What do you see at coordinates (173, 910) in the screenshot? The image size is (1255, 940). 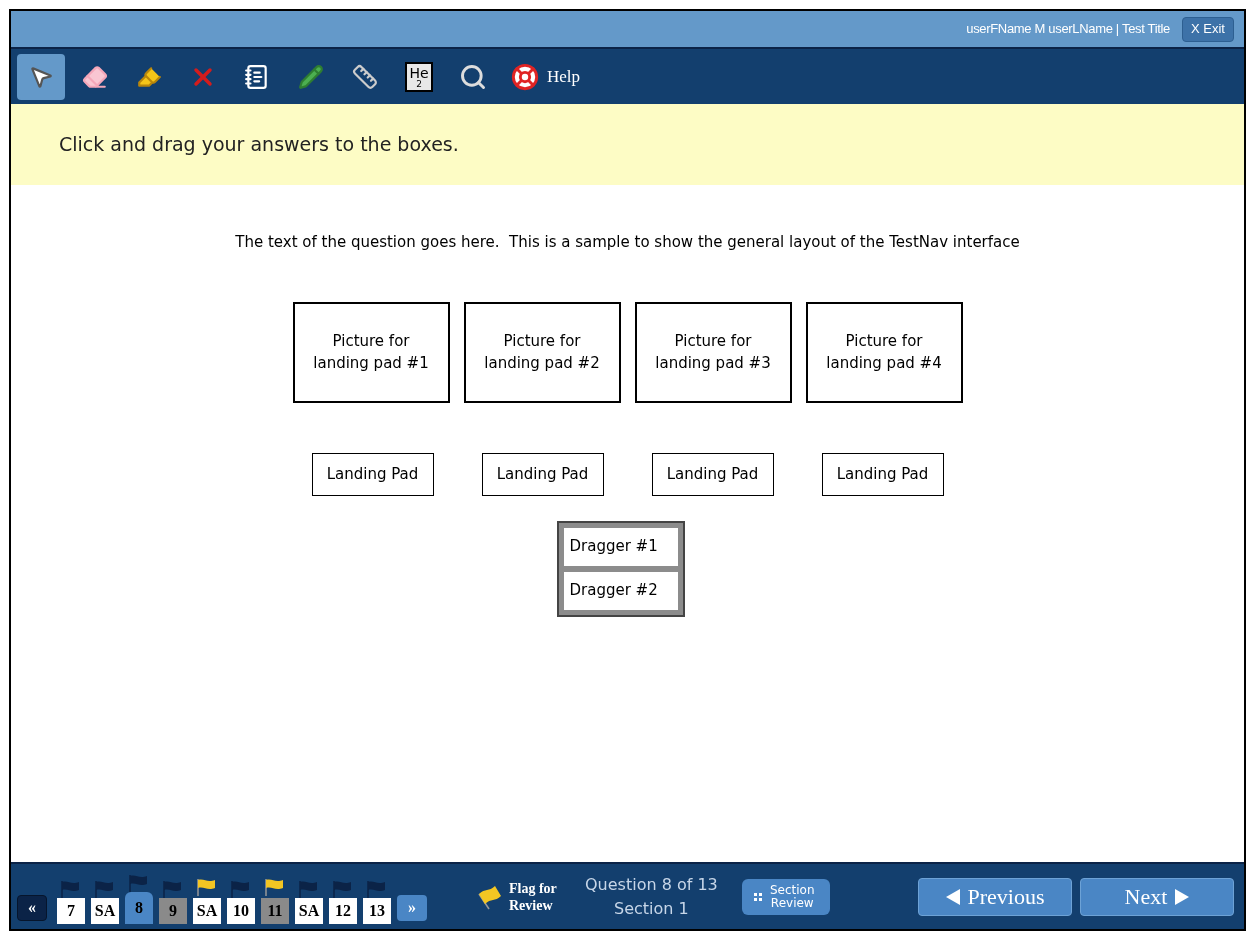 I see `question-number-button: 9` at bounding box center [173, 910].